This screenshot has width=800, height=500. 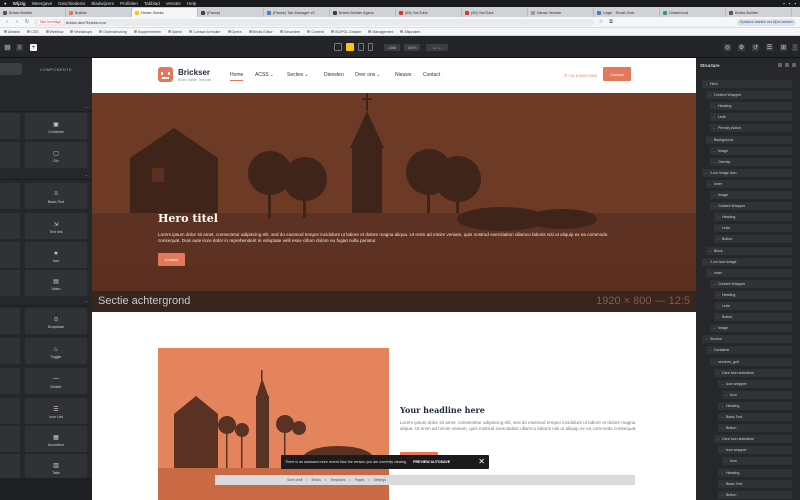 What do you see at coordinates (315, 32) in the screenshot?
I see `bookmark-item: Content` at bounding box center [315, 32].